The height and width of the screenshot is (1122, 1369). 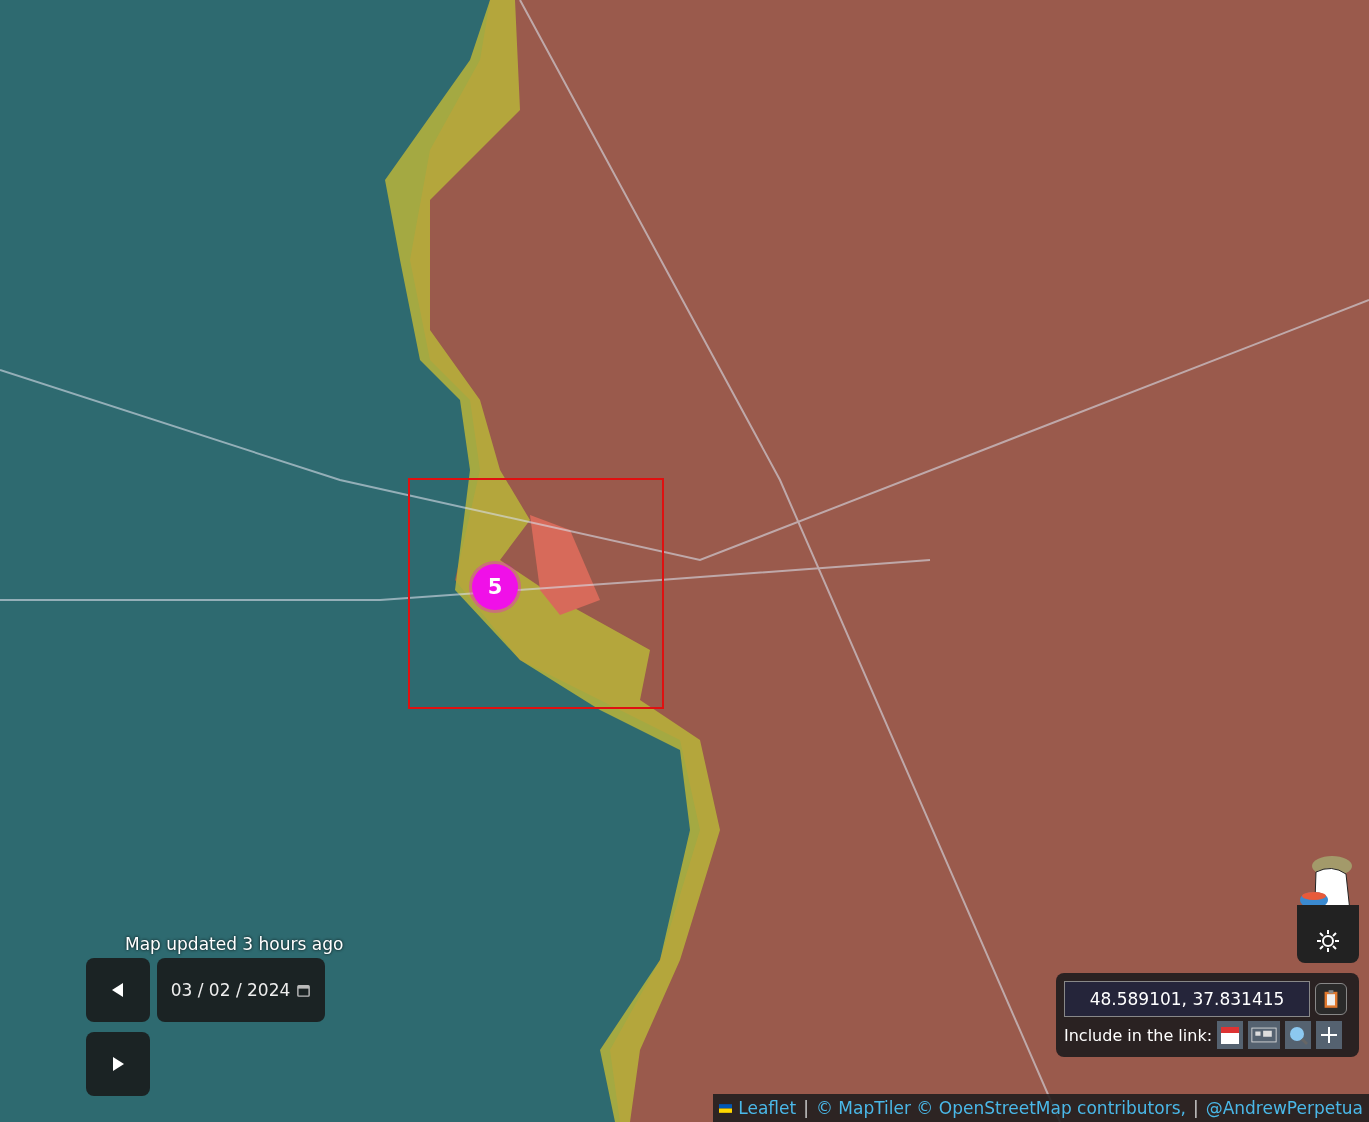 I want to click on update-status-text: Map updated 3 hours ago, so click(x=234, y=944).